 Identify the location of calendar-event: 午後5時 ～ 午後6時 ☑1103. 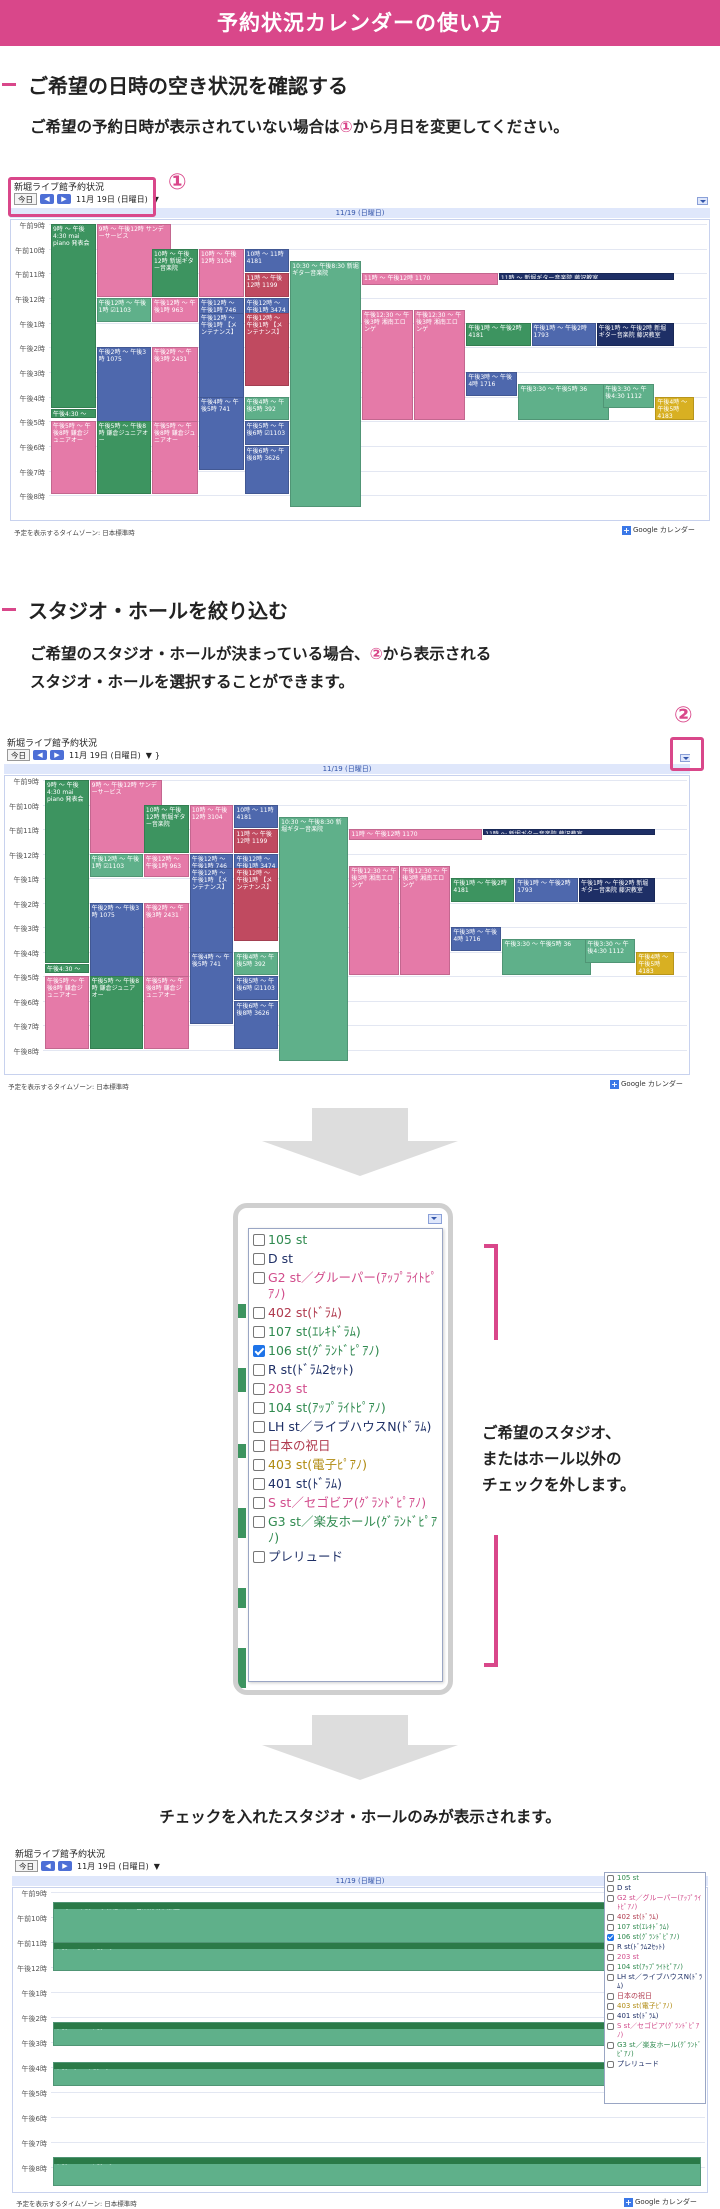
(256, 988).